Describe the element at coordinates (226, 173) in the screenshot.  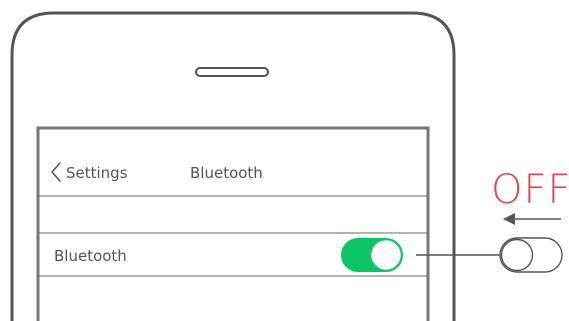
I see `page-title: Bluetooth` at that location.